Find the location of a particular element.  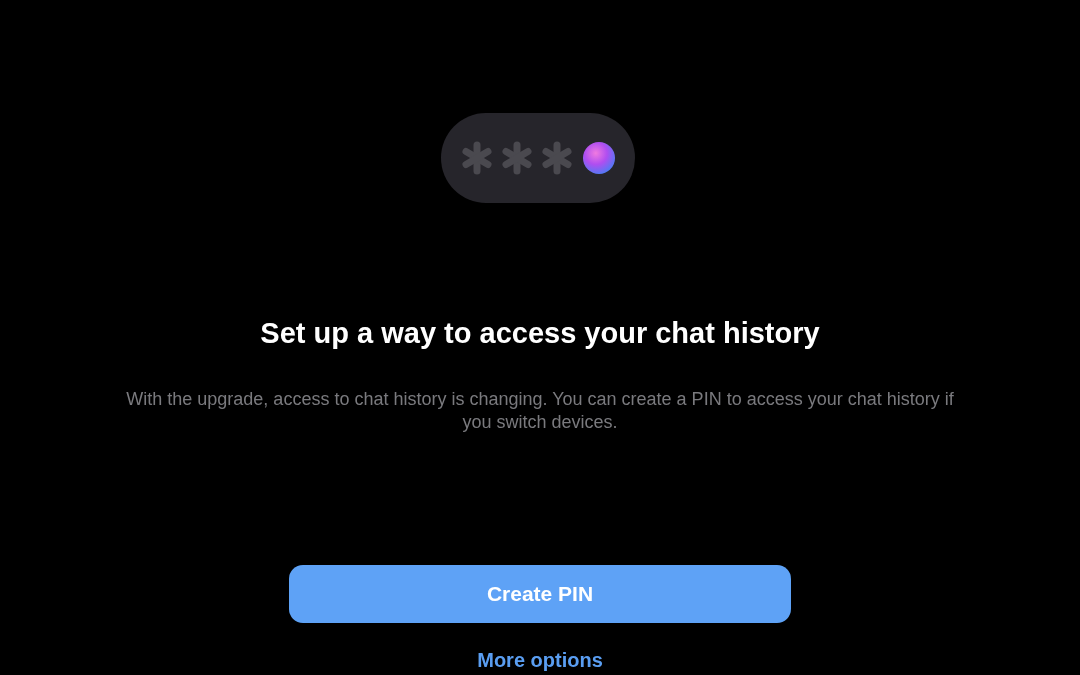

description-text: With the upgrade, access to chat history is changing. You can create a PIN to access your chat history if you switch devices. is located at coordinates (540, 411).